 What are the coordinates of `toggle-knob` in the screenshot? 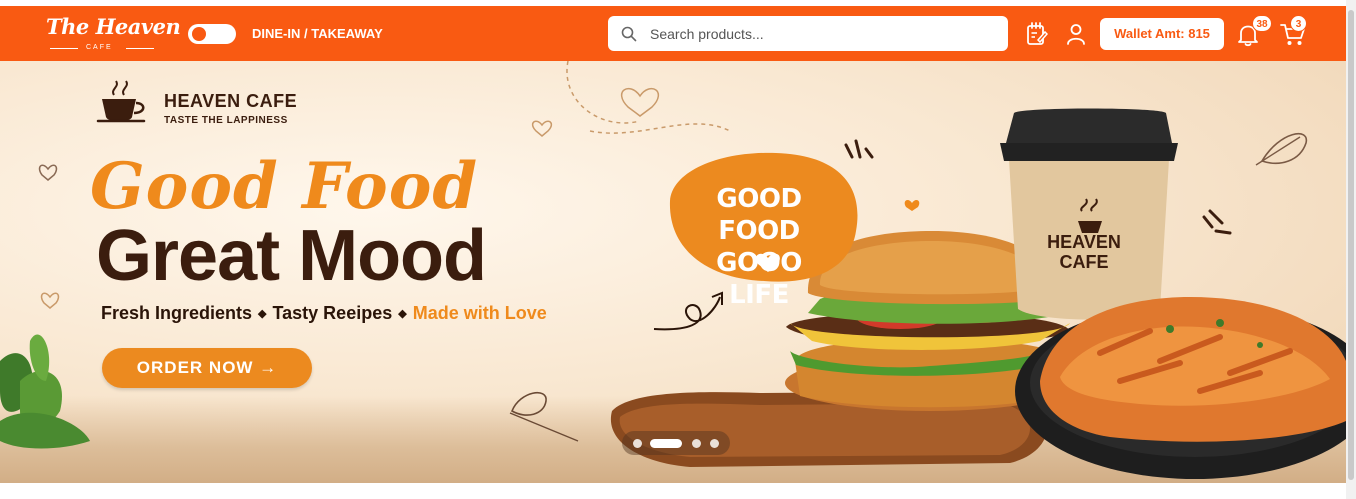 It's located at (199, 34).